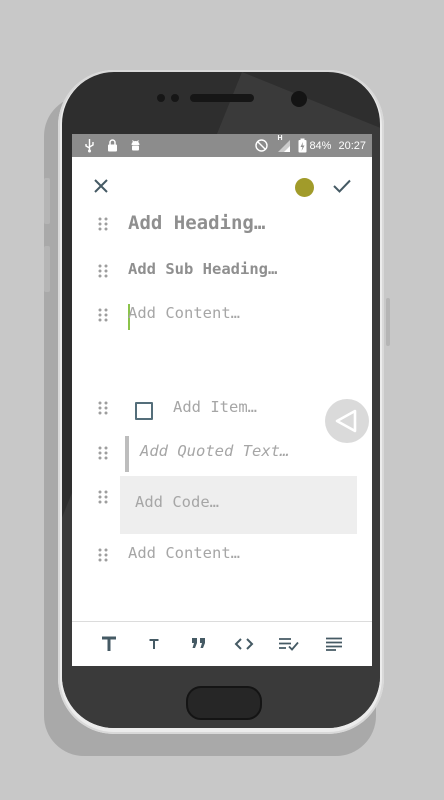 This screenshot has width=444, height=800. Describe the element at coordinates (47, 201) in the screenshot. I see `volume-up-key` at that location.